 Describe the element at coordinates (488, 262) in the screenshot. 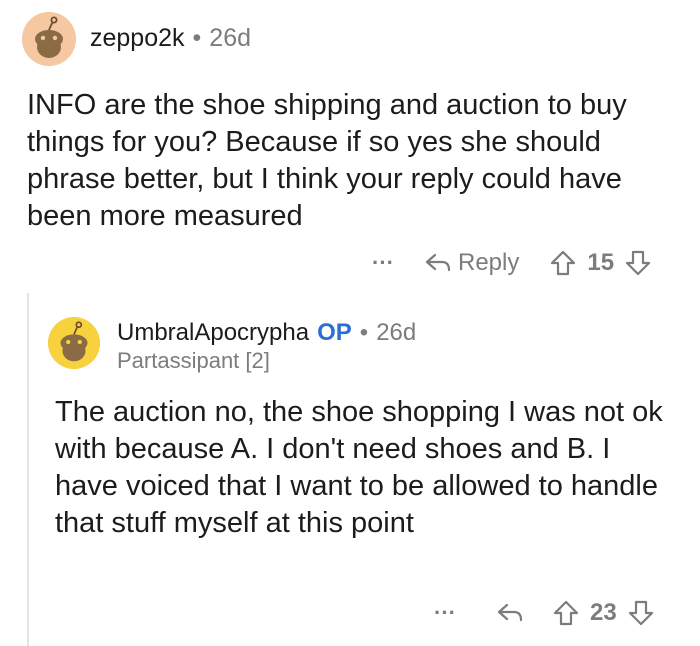

I see `reply-label: Reply` at that location.